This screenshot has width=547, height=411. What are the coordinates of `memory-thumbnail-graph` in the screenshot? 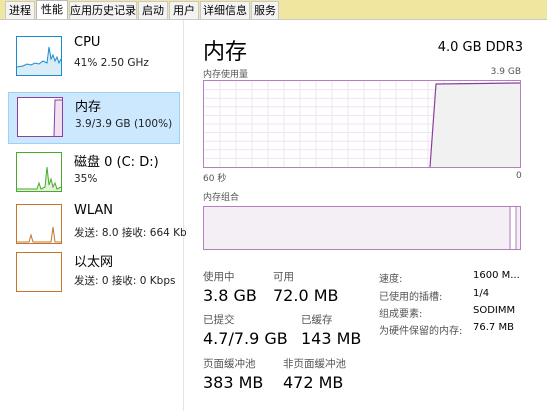 It's located at (40, 117).